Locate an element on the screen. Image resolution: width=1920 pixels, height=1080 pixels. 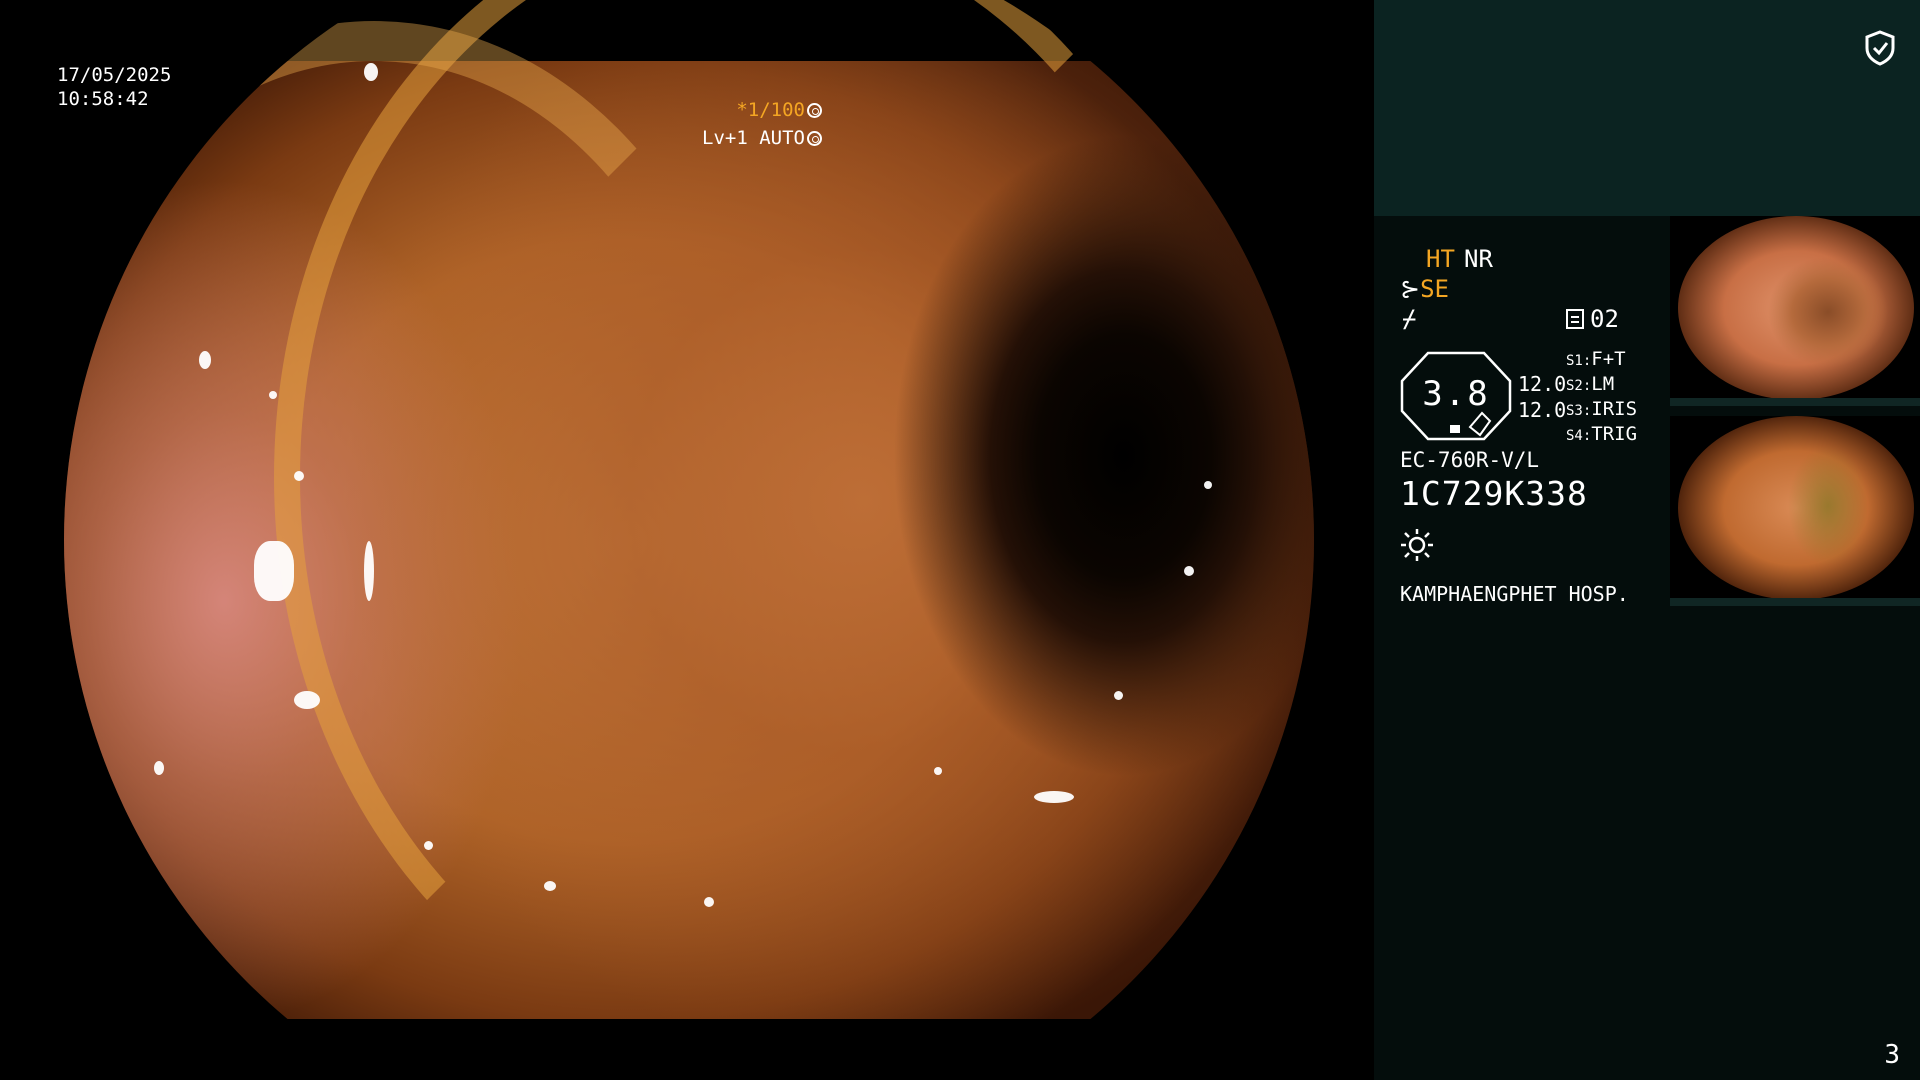
switch-label: IRIS is located at coordinates (1614, 409).